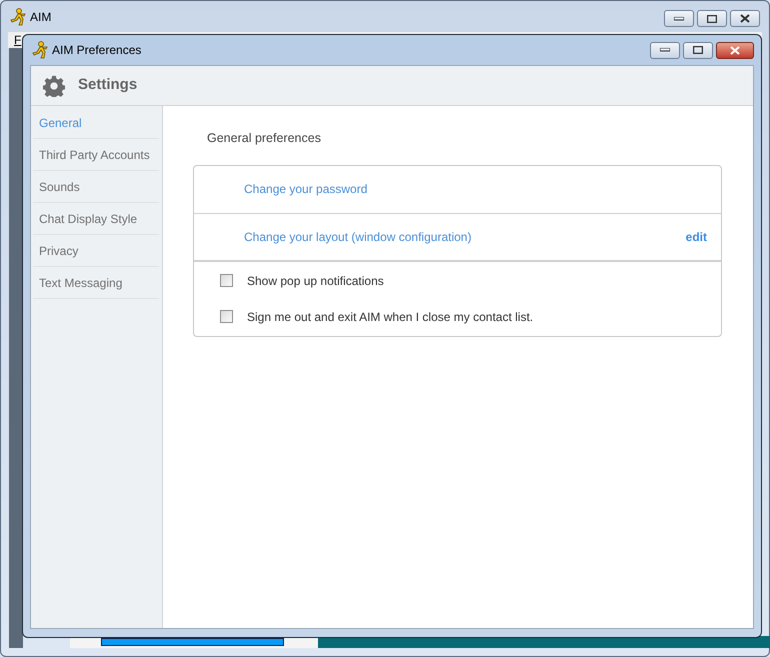 This screenshot has width=770, height=657. Describe the element at coordinates (96, 219) in the screenshot. I see `sidebar-item: Chat Display Style` at that location.